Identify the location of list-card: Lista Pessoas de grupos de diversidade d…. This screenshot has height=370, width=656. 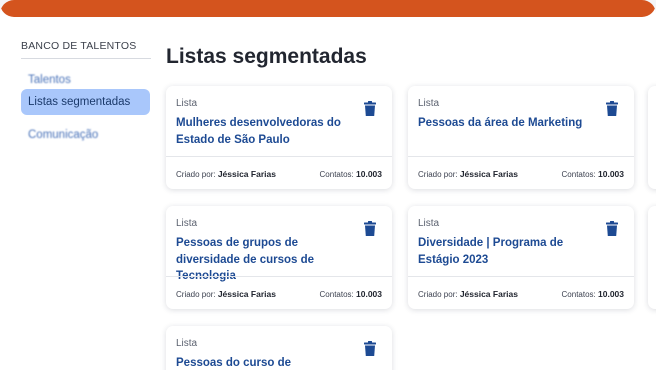
(279, 257).